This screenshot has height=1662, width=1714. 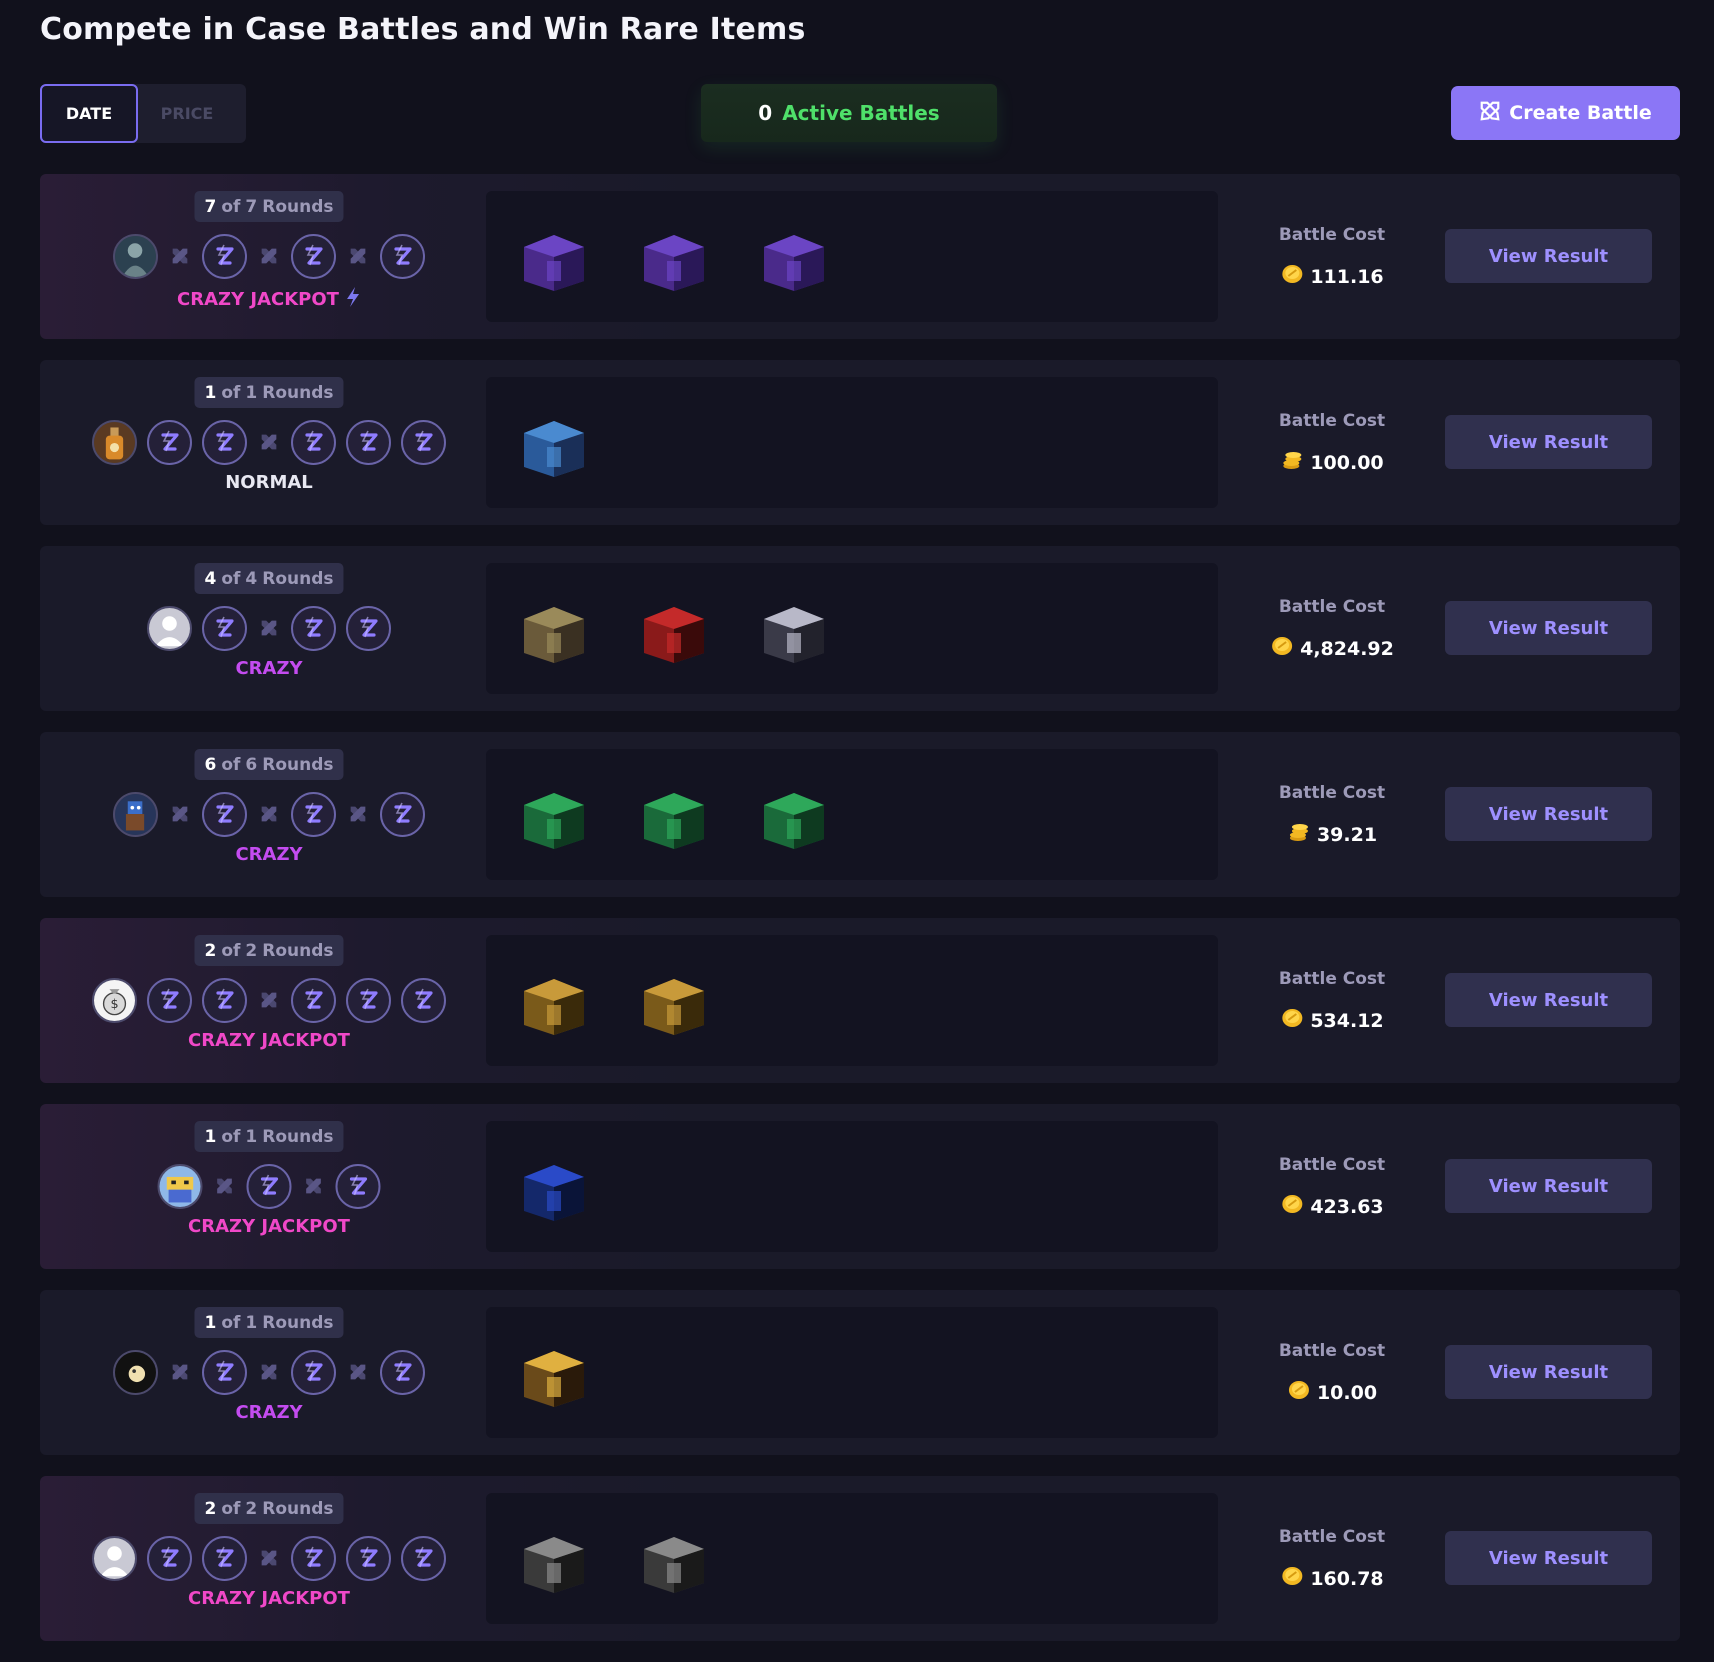 I want to click on battle-cost-amount: 423.63, so click(x=1347, y=1206).